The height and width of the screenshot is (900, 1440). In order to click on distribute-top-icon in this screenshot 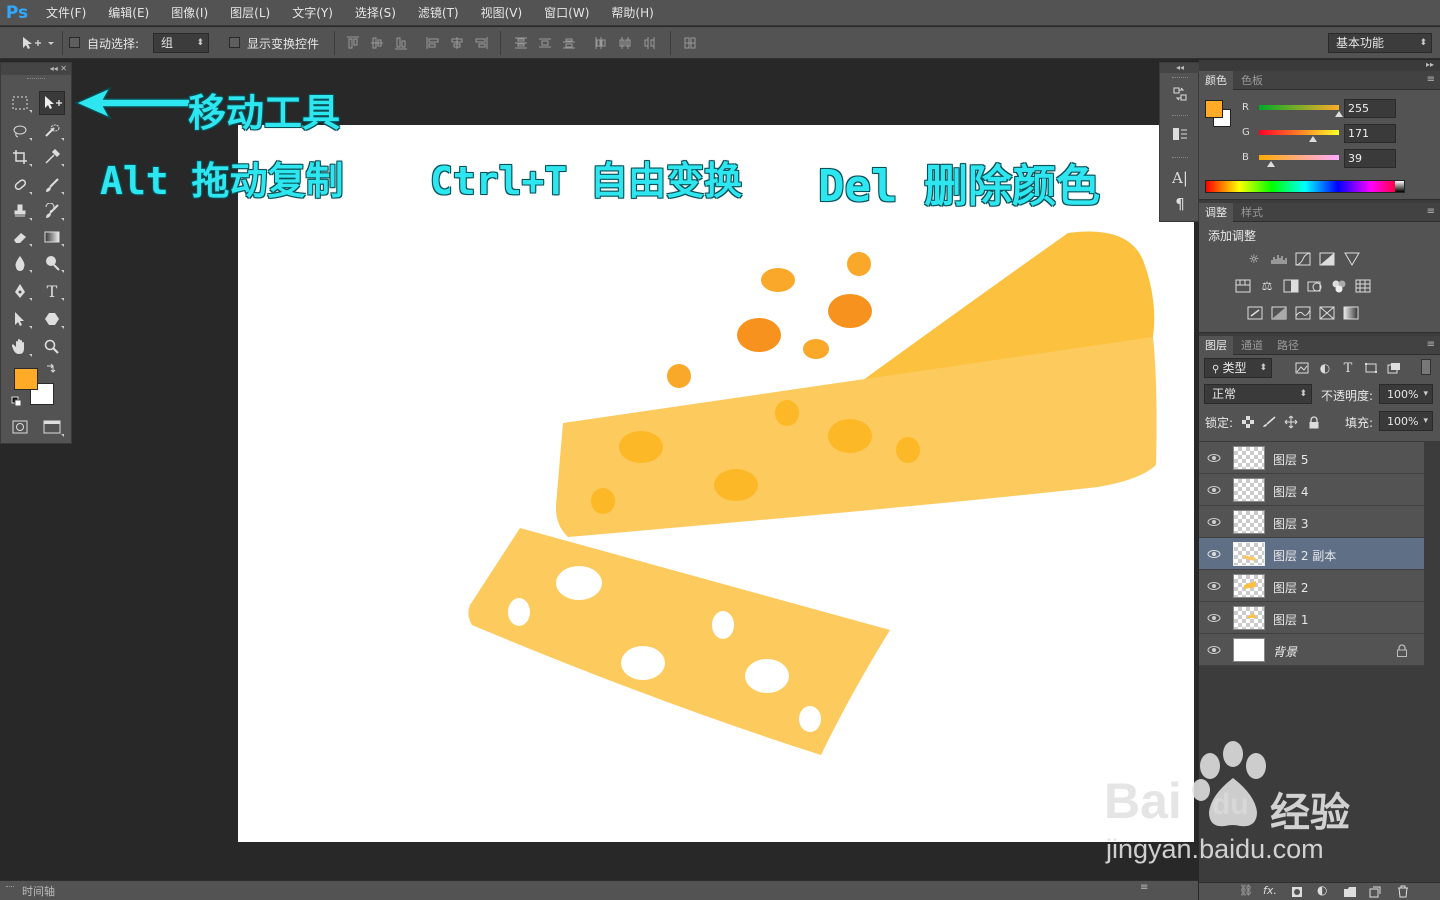, I will do `click(521, 43)`.